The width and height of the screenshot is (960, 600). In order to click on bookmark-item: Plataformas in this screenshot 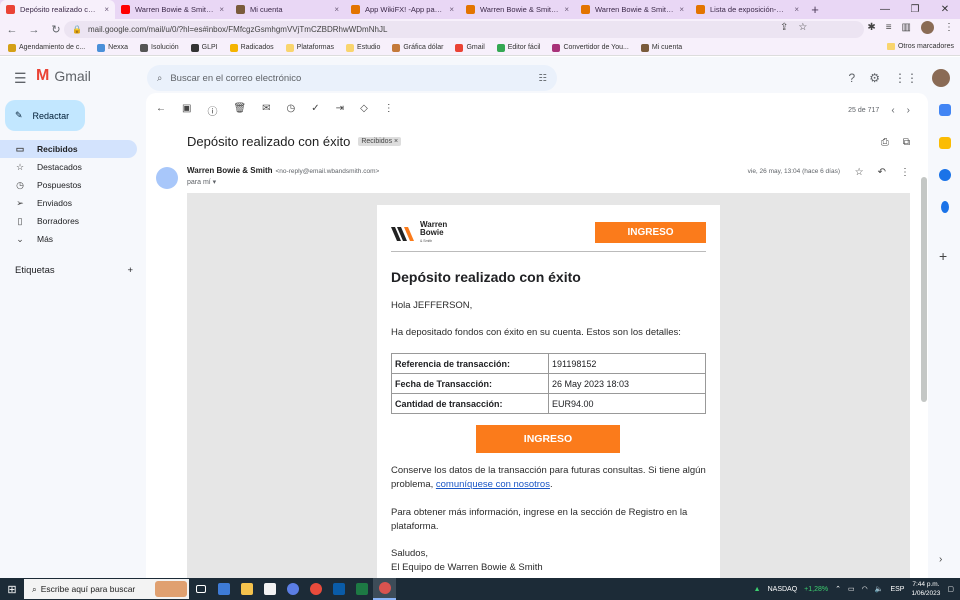, I will do `click(309, 47)`.